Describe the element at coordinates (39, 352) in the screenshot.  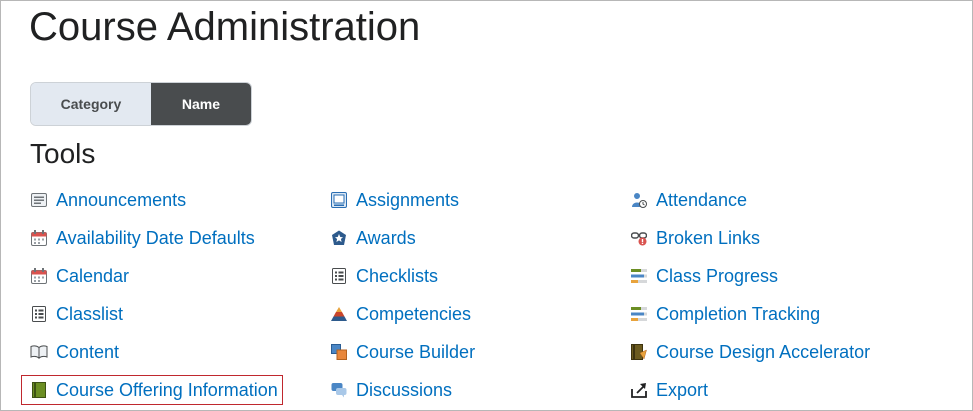
I see `book-open-icon` at that location.